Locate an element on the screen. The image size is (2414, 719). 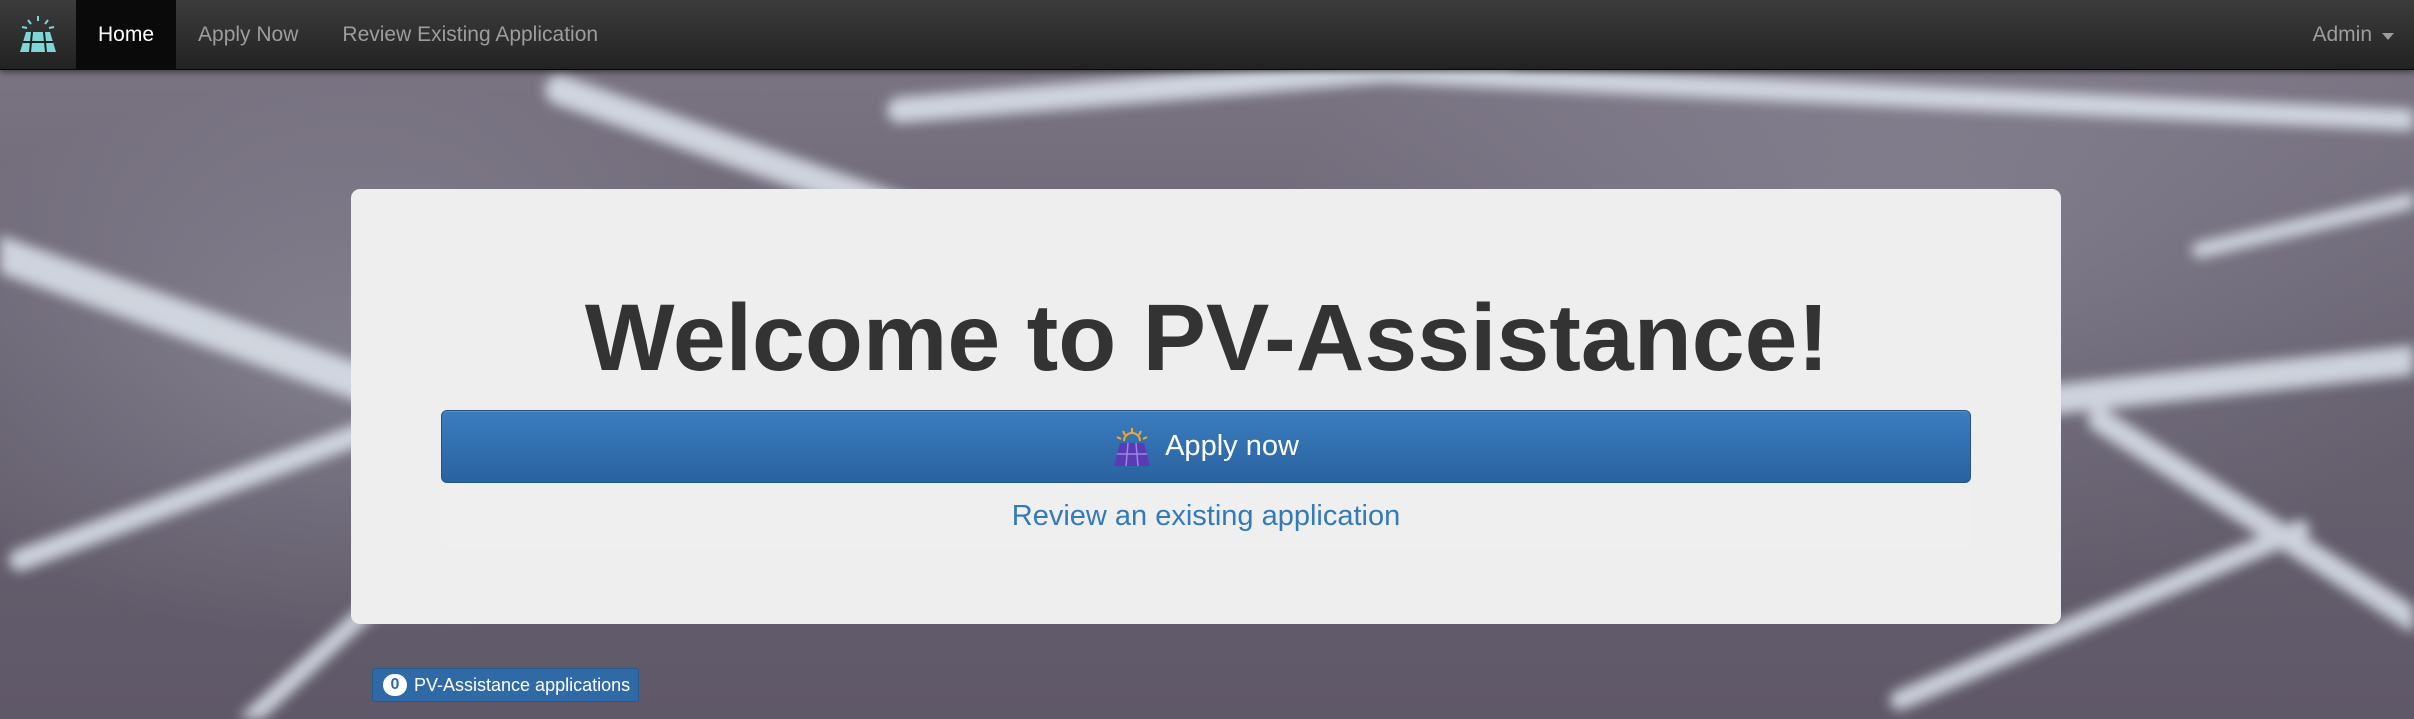
review-link-container: Review an existing application is located at coordinates (1206, 516).